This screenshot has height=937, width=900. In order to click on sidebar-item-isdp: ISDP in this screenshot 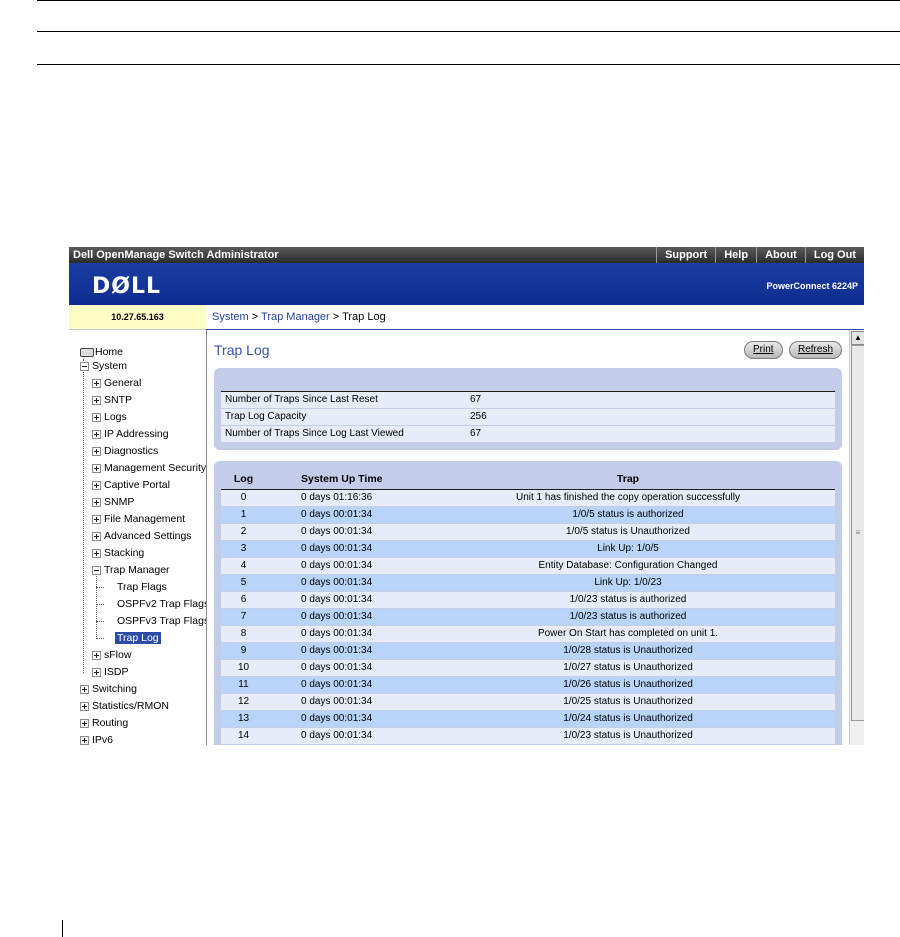, I will do `click(110, 672)`.